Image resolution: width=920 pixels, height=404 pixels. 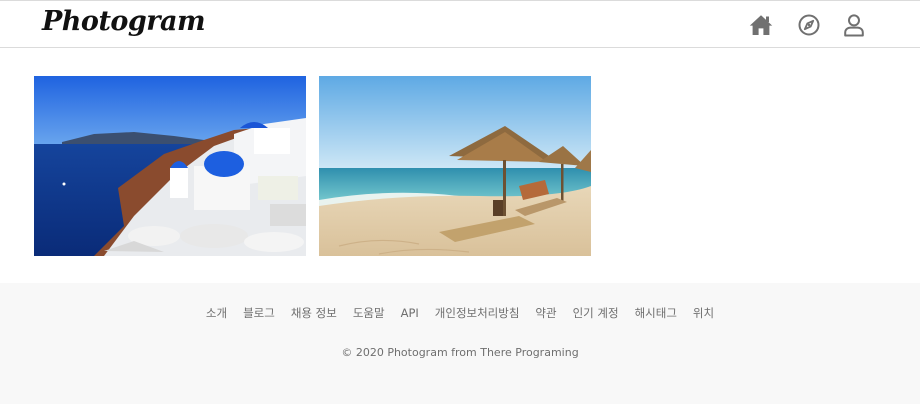 What do you see at coordinates (369, 313) in the screenshot?
I see `footer-link: 도움말` at bounding box center [369, 313].